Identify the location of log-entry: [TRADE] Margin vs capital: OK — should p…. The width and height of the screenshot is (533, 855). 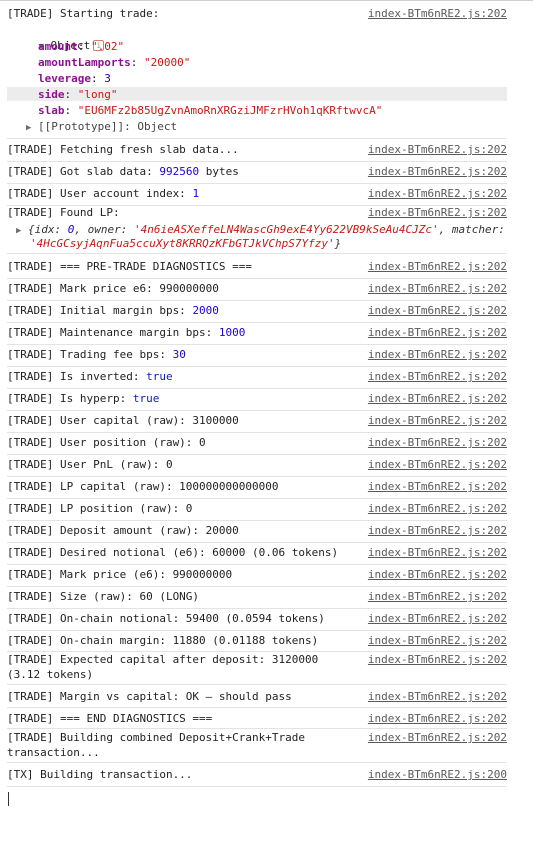
(257, 698).